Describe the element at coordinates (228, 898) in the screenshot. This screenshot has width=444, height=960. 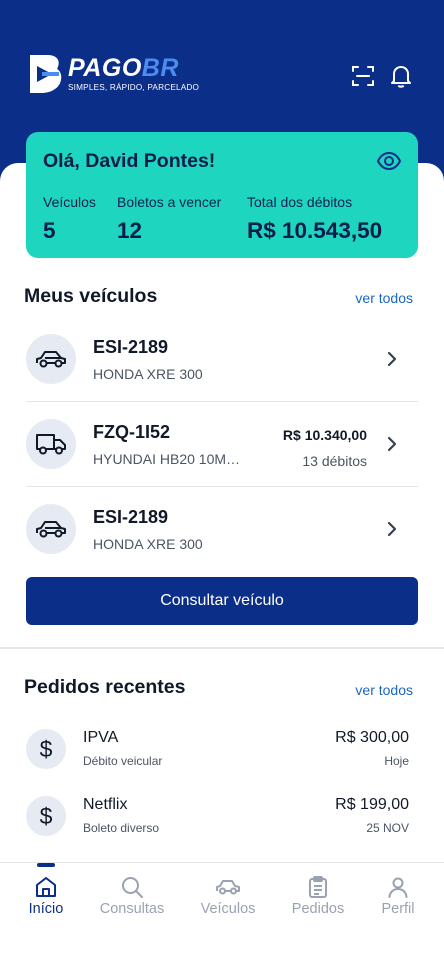
I see `tab-veiculos: Veículos` at that location.